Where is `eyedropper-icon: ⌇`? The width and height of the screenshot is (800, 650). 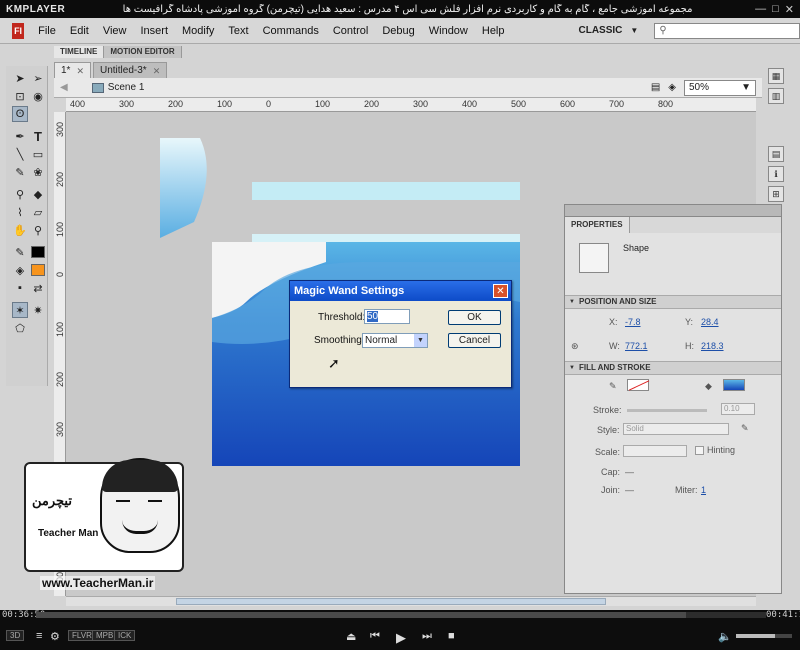
eyedropper-icon: ⌇ is located at coordinates (20, 212).